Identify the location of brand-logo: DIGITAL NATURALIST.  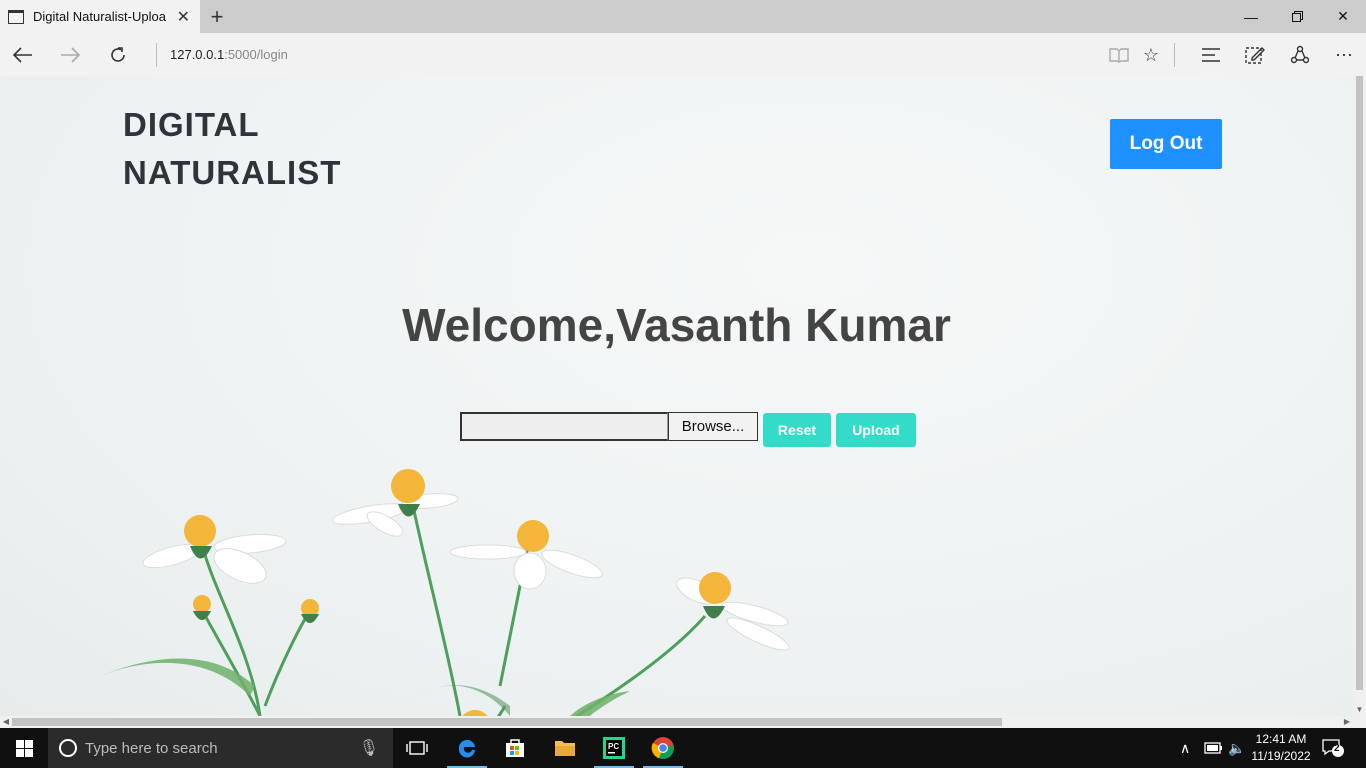
(232, 149).